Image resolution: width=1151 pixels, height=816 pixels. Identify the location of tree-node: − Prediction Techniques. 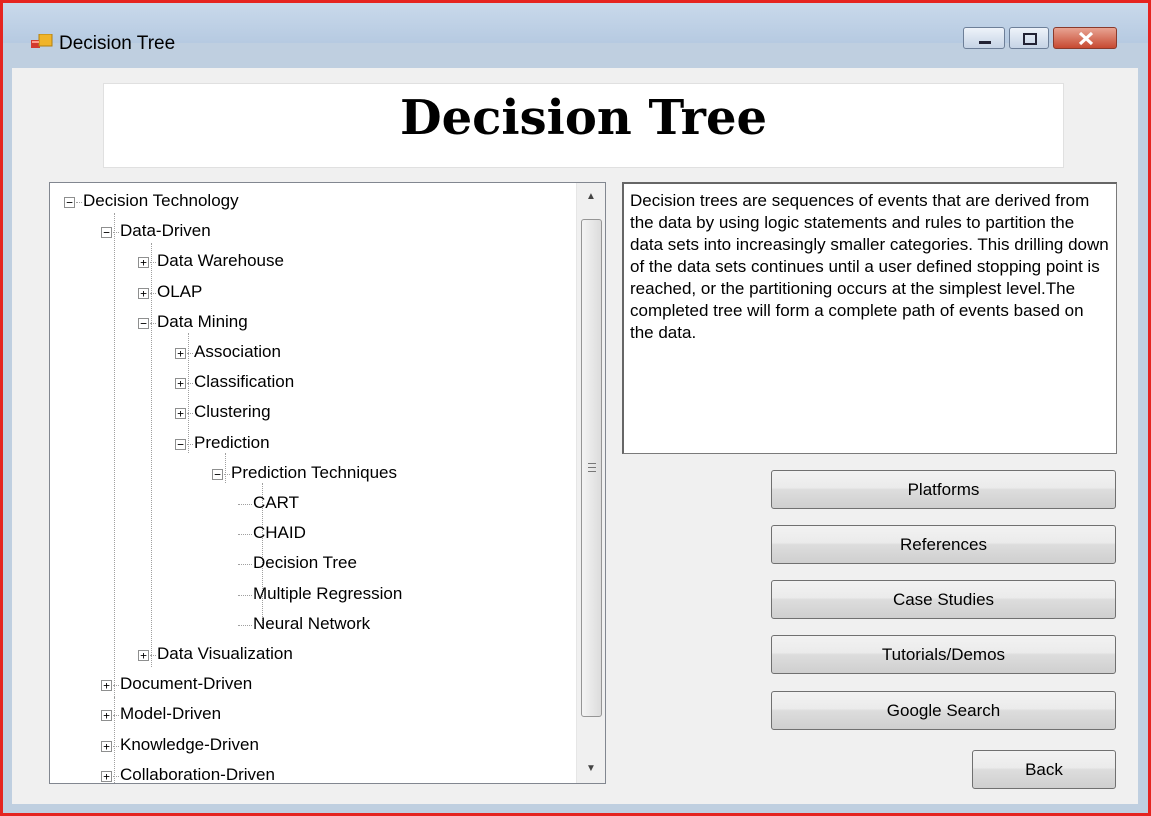
(310, 468).